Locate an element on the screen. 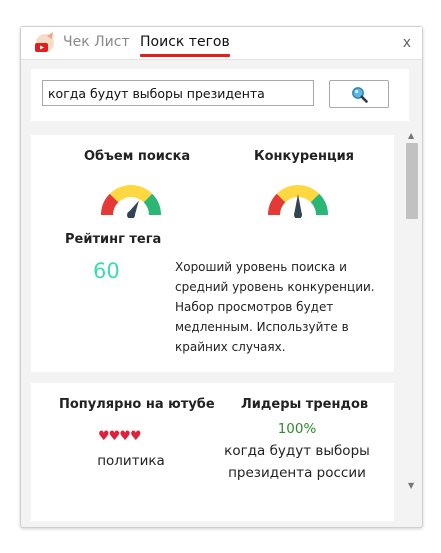  scroll-thumb is located at coordinates (412, 181).